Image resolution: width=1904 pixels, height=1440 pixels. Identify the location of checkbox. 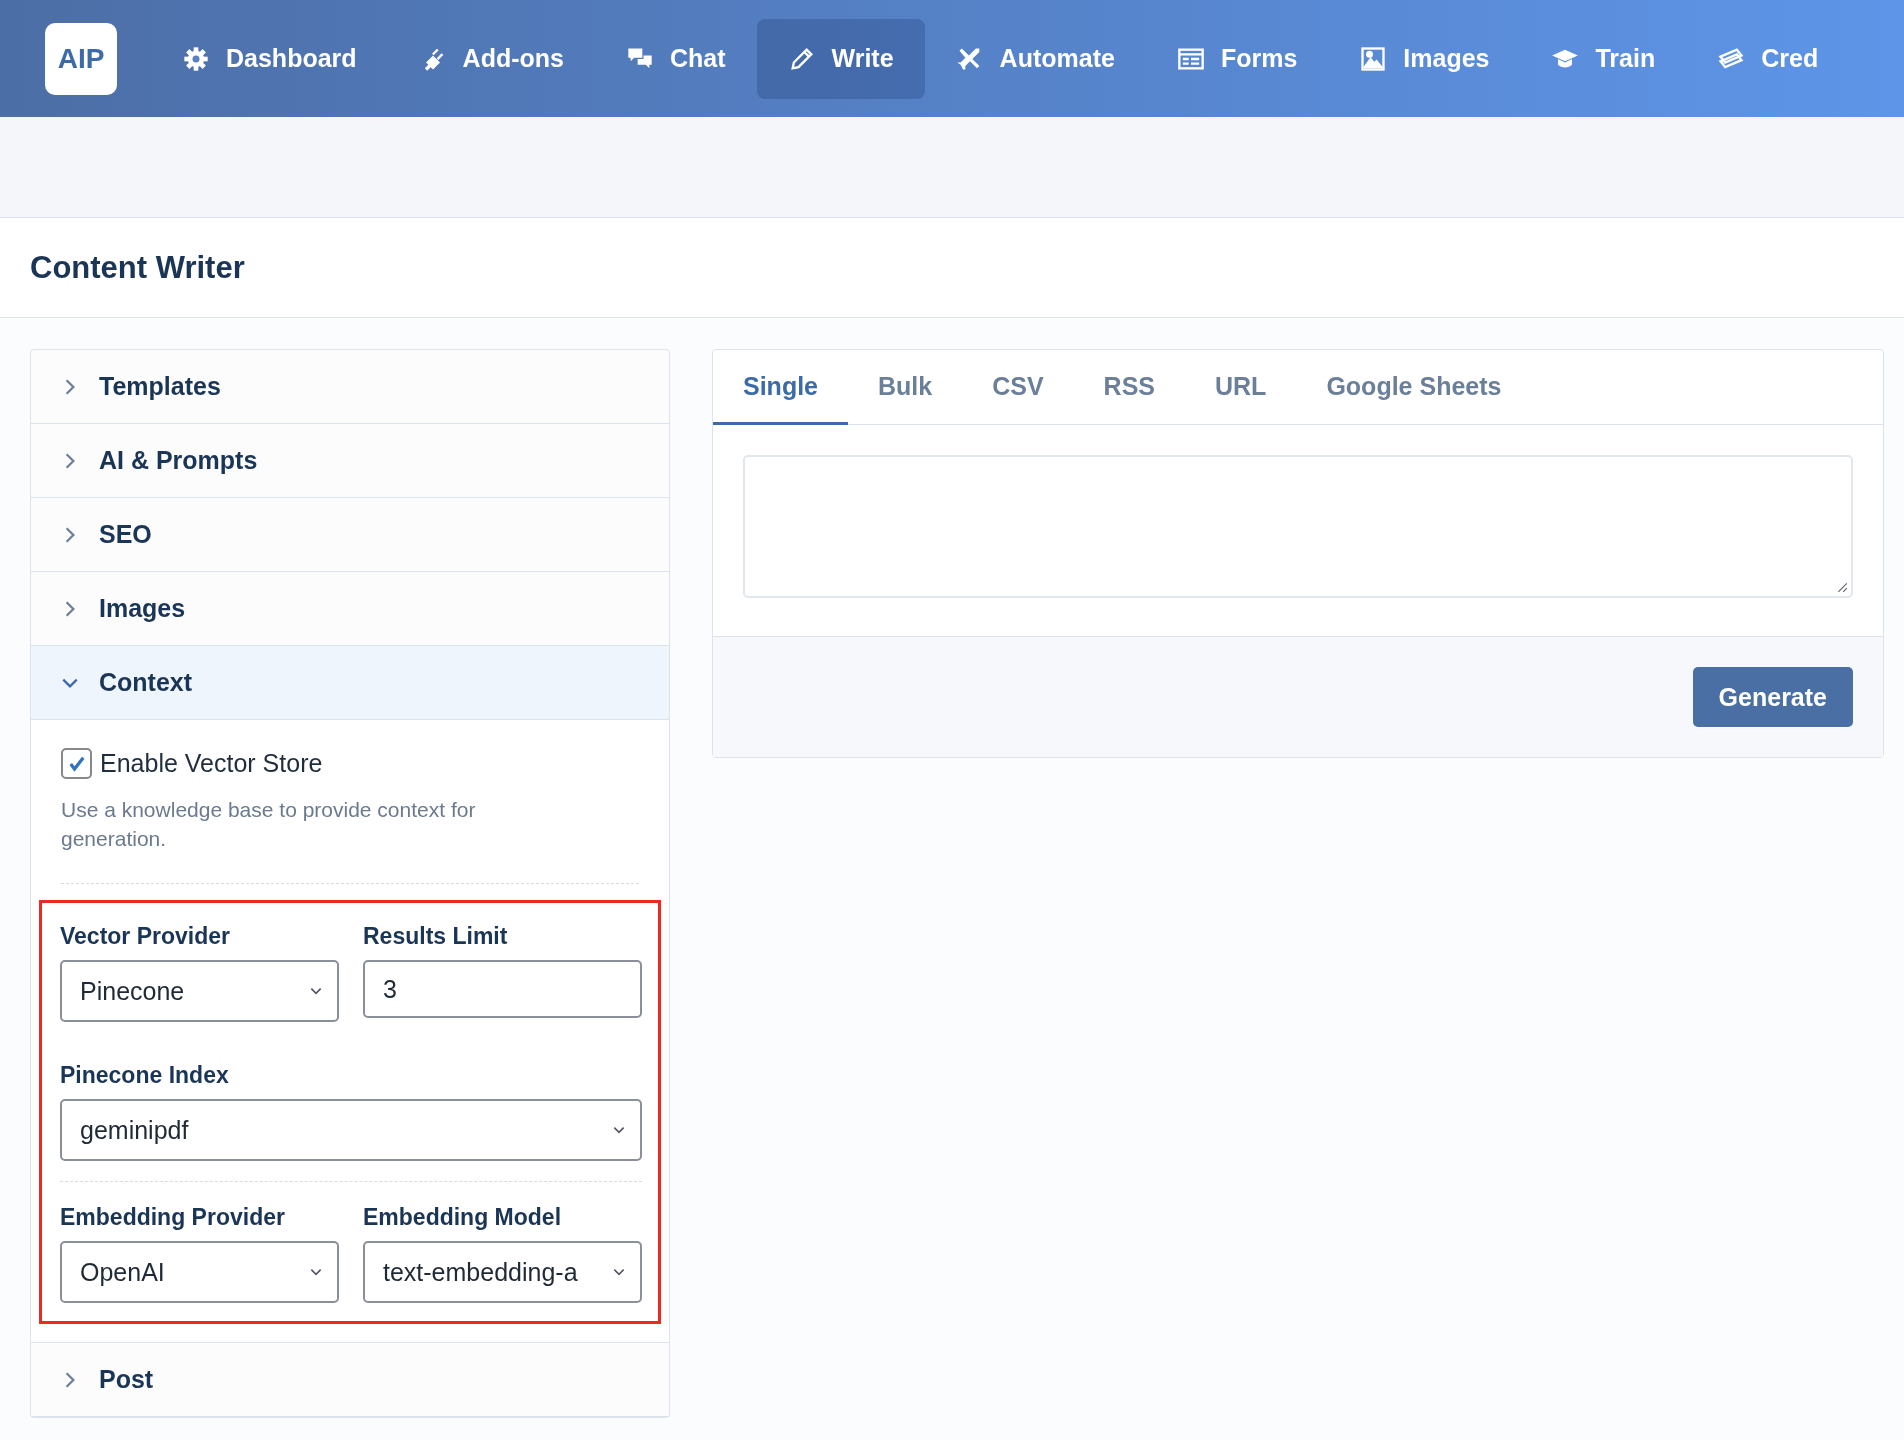
(76, 763).